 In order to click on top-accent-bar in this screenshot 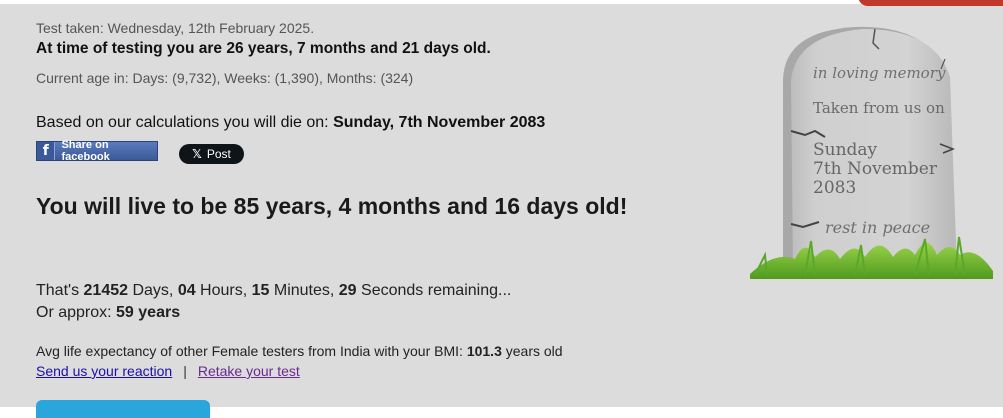, I will do `click(930, 3)`.